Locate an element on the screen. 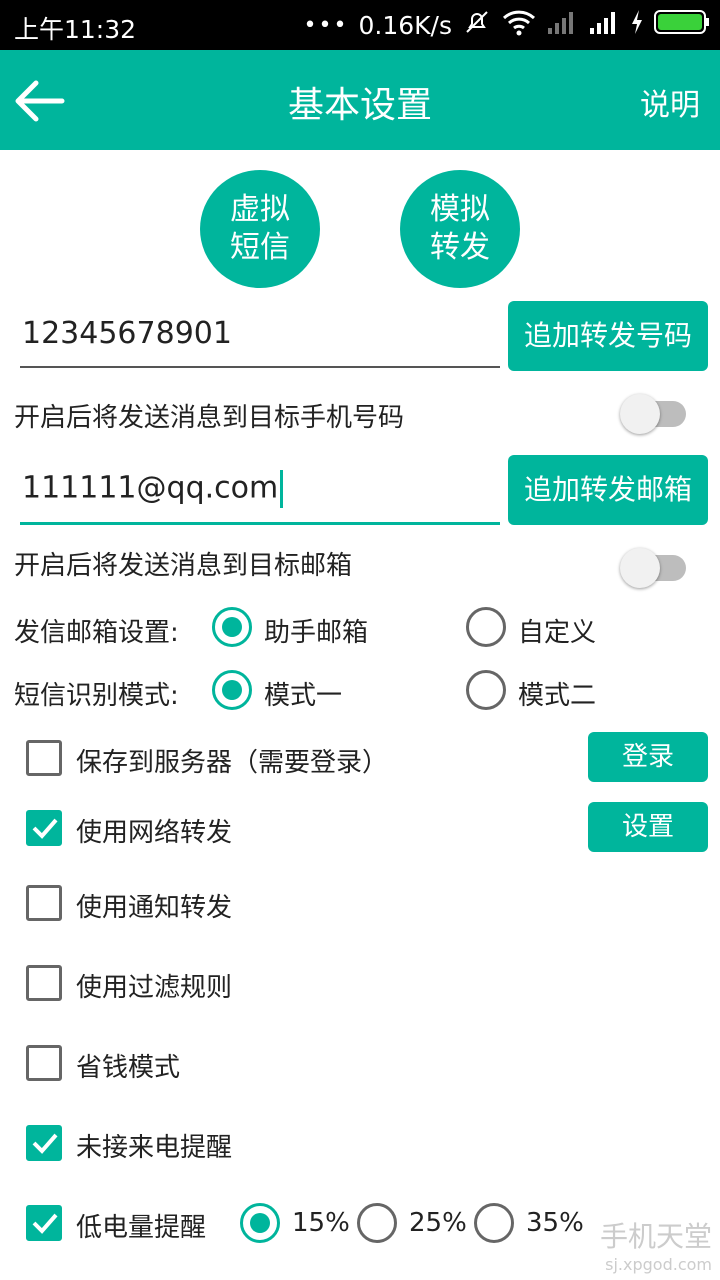  email-toggle-label: 开启后将发送消息到目标邮箱 is located at coordinates (183, 566).